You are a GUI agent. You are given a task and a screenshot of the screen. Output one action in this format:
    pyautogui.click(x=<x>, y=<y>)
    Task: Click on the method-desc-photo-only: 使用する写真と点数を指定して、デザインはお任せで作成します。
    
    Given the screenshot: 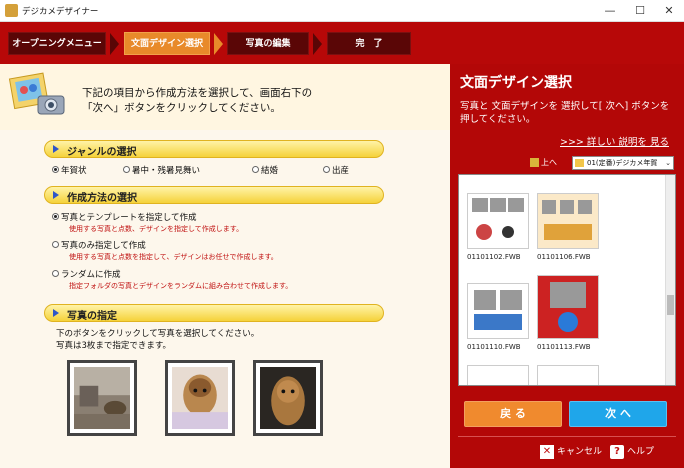 What is the action you would take?
    pyautogui.click(x=173, y=257)
    